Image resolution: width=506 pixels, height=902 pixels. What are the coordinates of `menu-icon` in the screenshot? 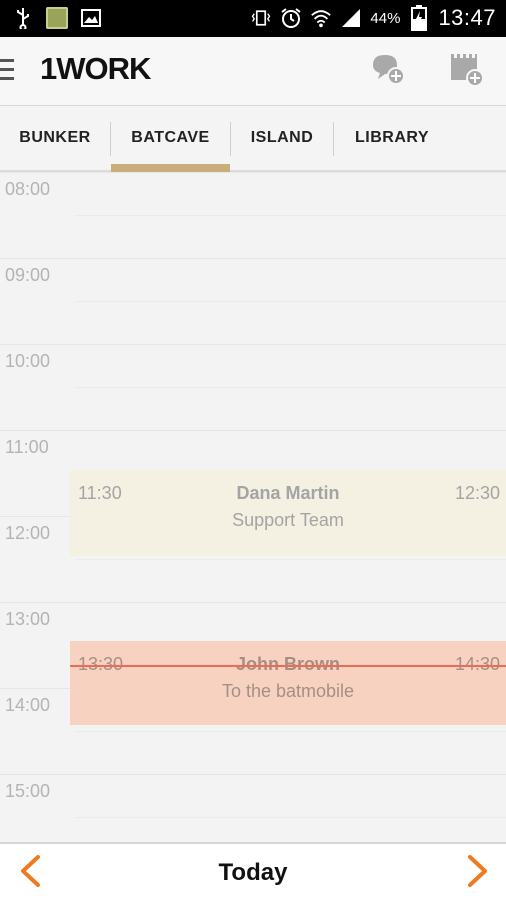 It's located at (7, 70).